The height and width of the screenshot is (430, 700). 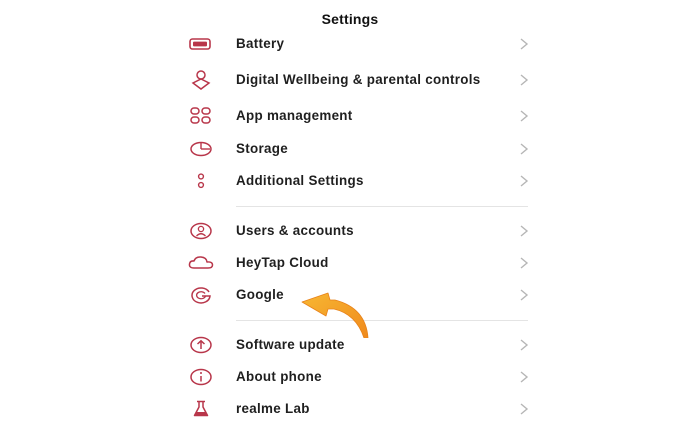 I want to click on info-icon, so click(x=201, y=377).